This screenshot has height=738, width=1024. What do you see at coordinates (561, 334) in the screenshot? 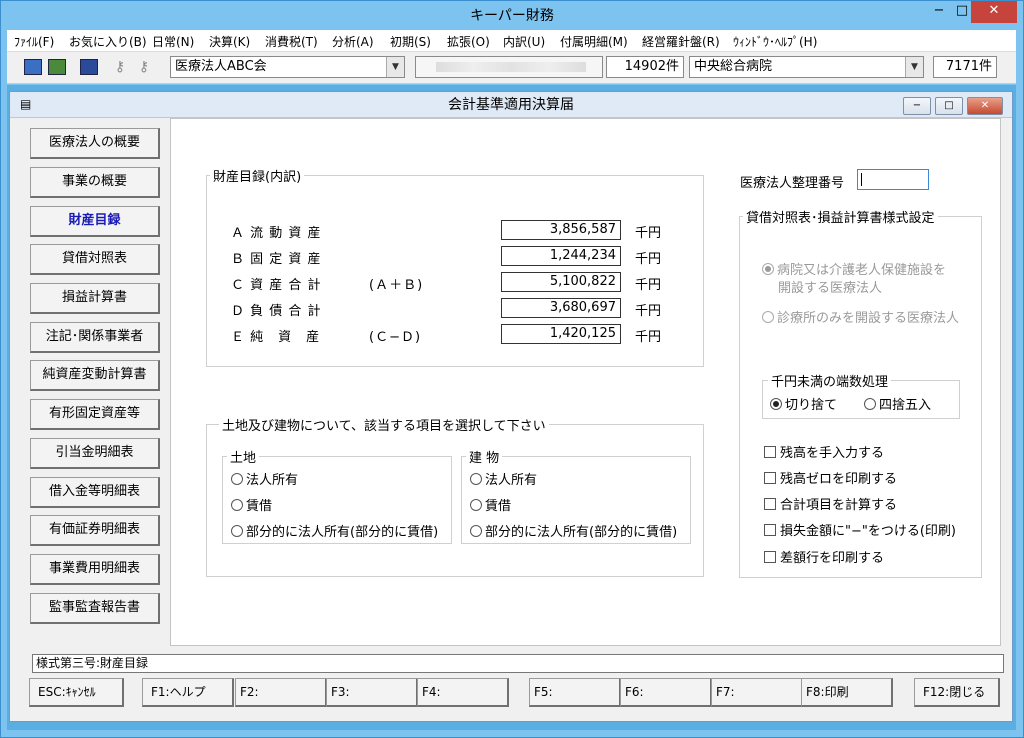
I see `value-e: 1,420,125` at bounding box center [561, 334].